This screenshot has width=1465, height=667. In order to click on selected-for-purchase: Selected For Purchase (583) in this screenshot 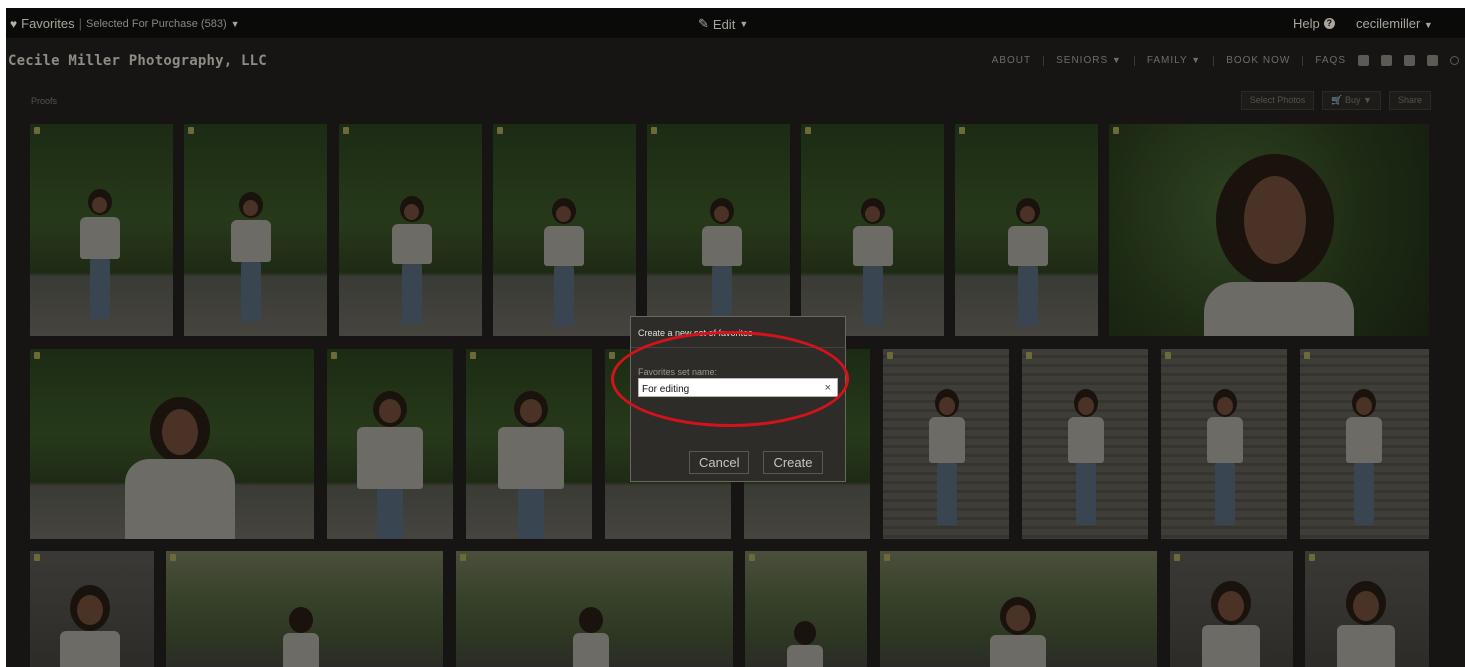, I will do `click(156, 23)`.